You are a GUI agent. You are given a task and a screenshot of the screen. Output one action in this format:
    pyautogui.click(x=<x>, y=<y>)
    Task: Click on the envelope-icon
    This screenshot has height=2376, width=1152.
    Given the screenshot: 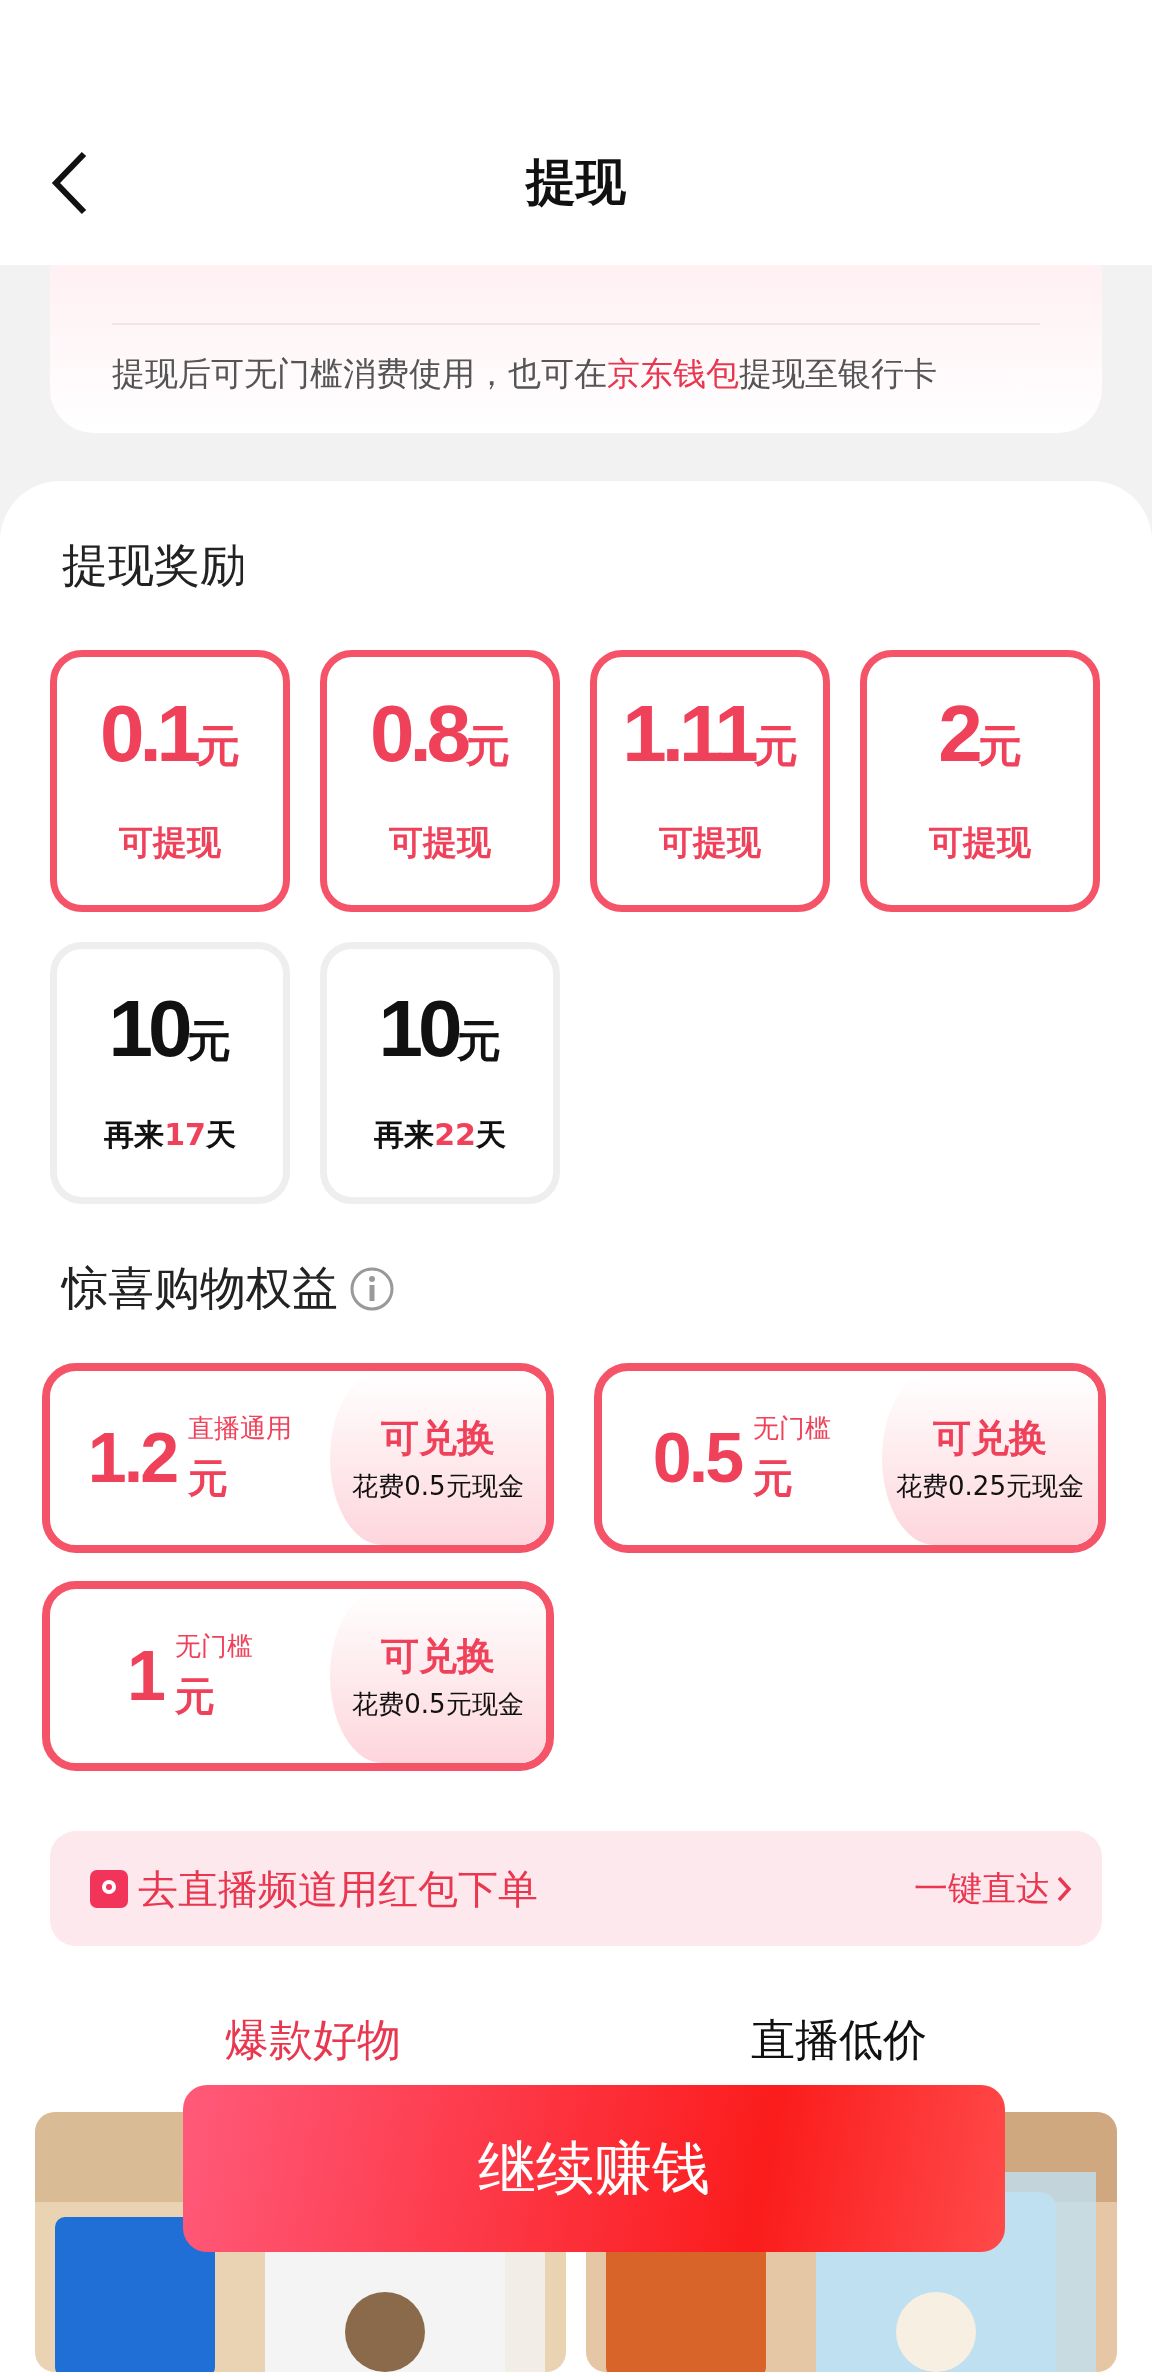 What is the action you would take?
    pyautogui.click(x=109, y=1888)
    